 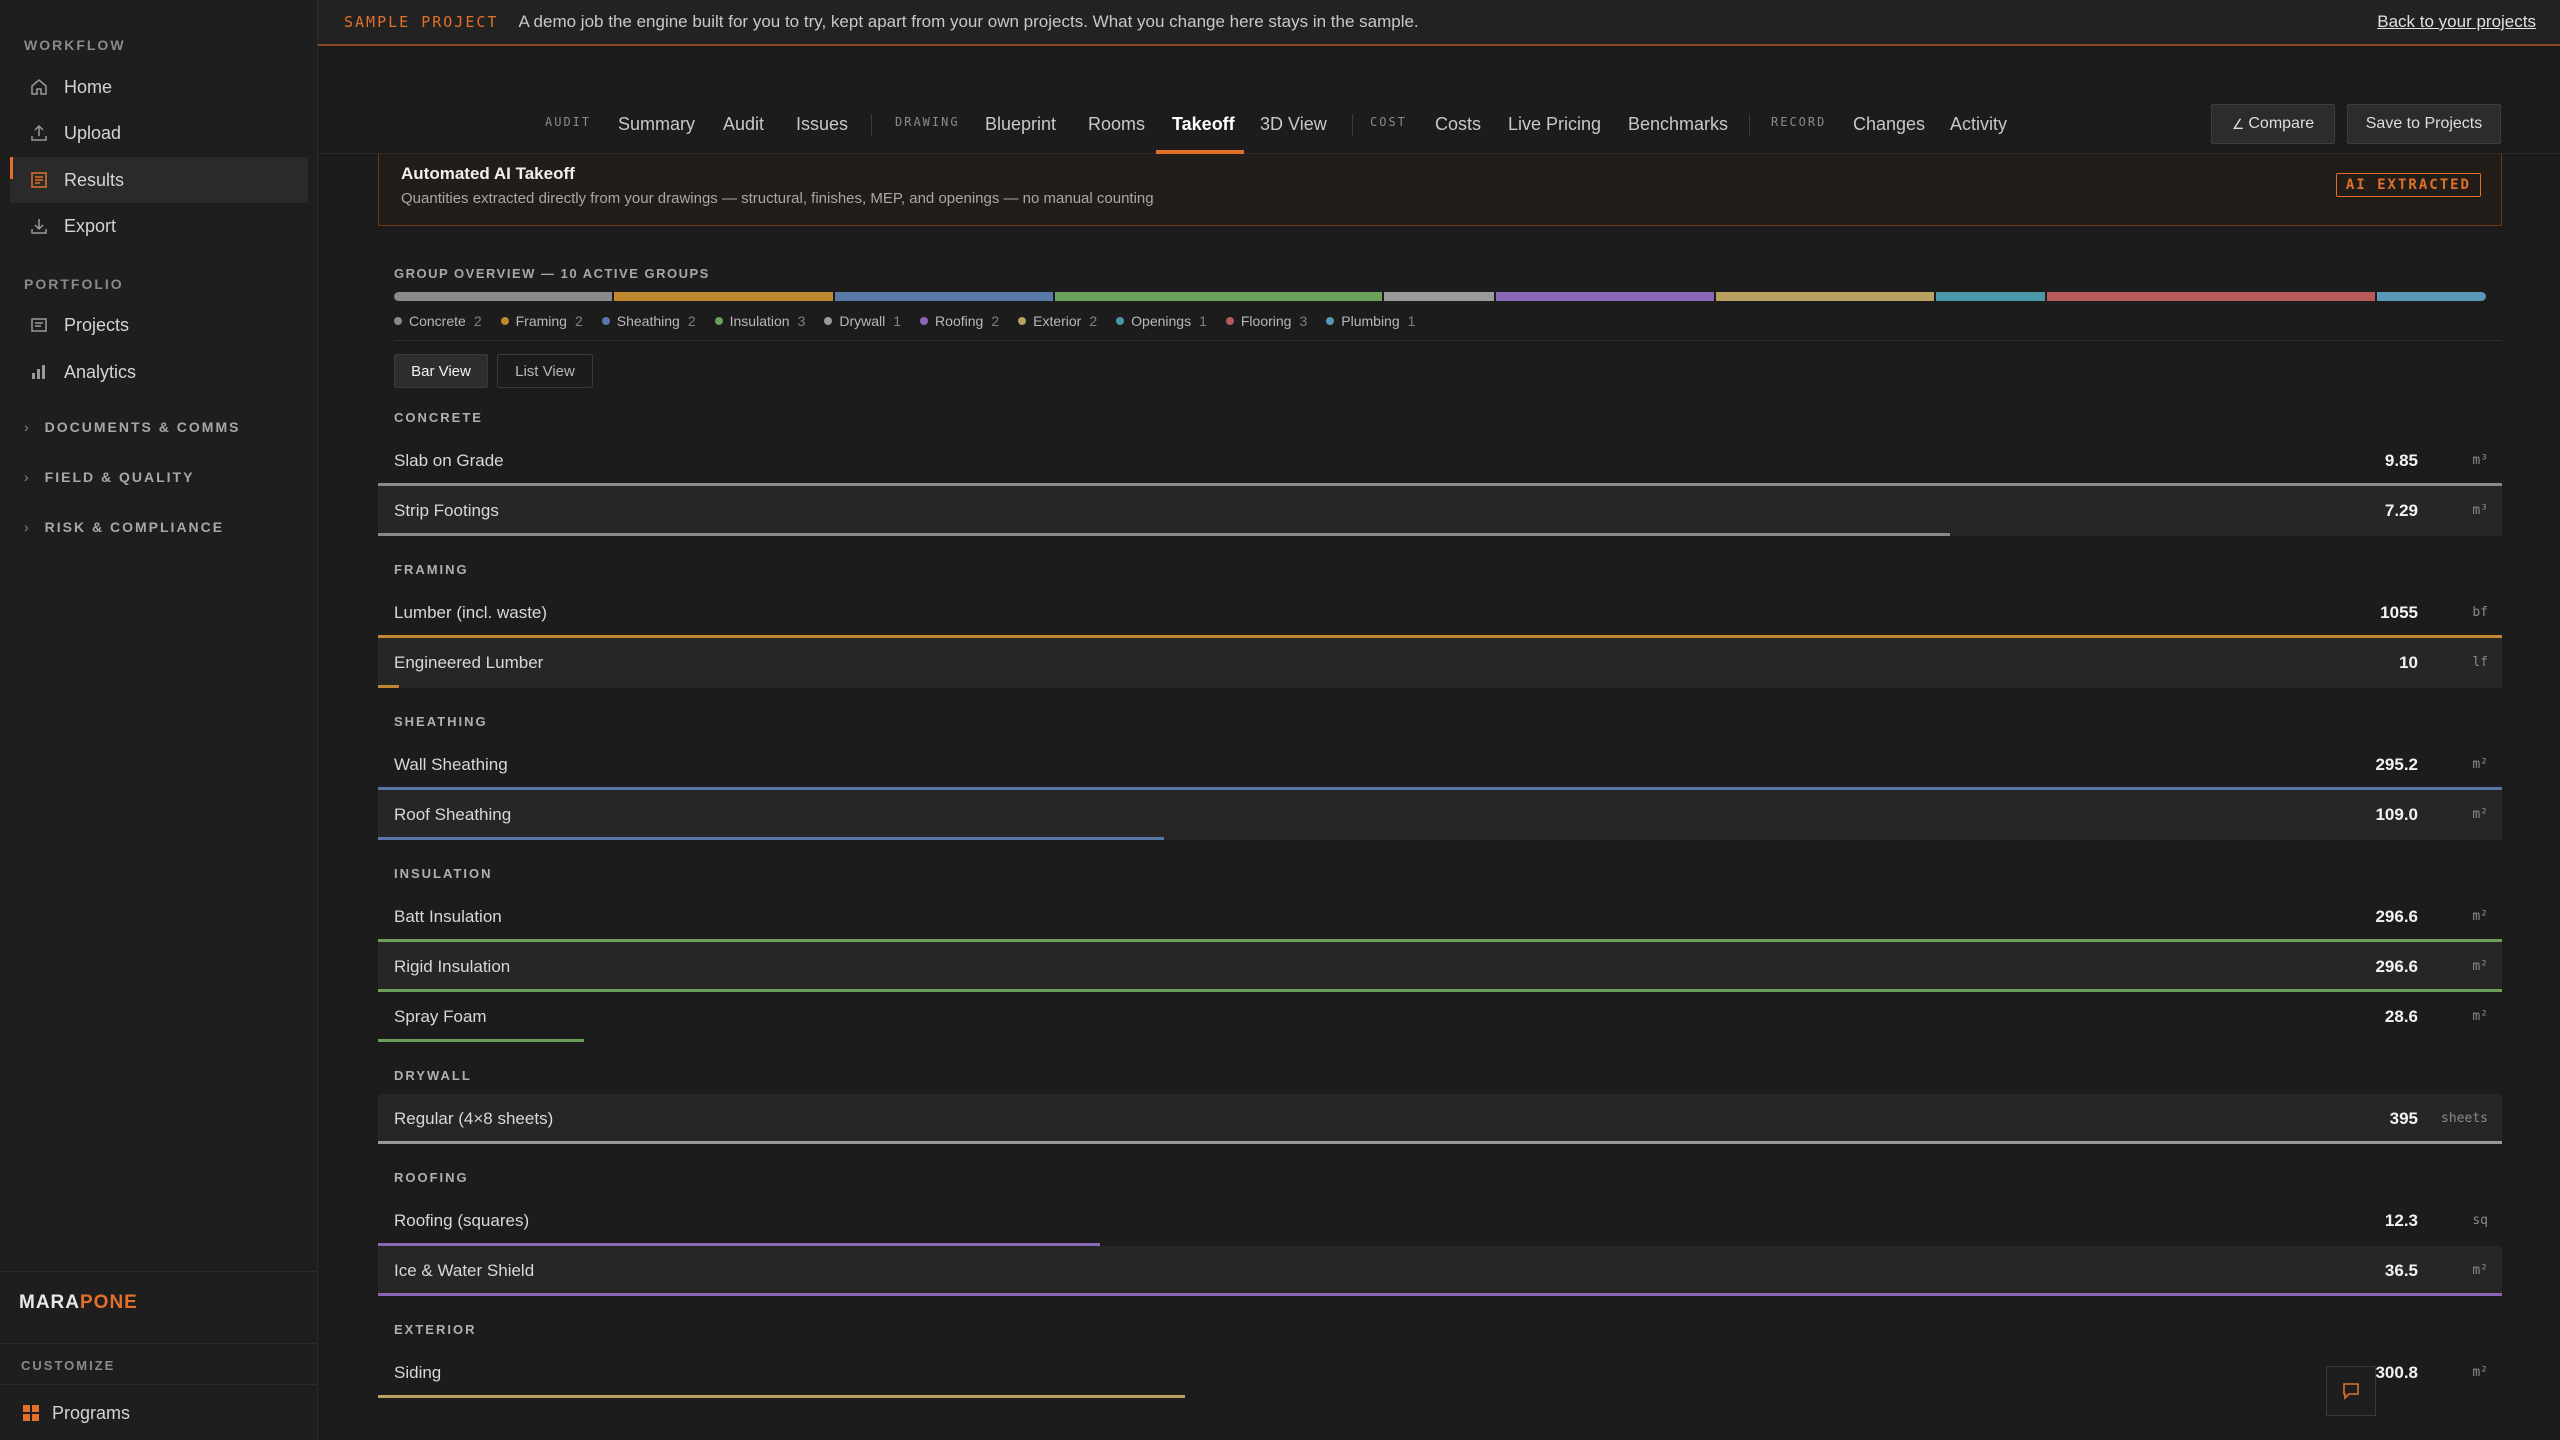 What do you see at coordinates (1440, 1017) in the screenshot?
I see `takeoff-row: Spray Foam 28.6 m²` at bounding box center [1440, 1017].